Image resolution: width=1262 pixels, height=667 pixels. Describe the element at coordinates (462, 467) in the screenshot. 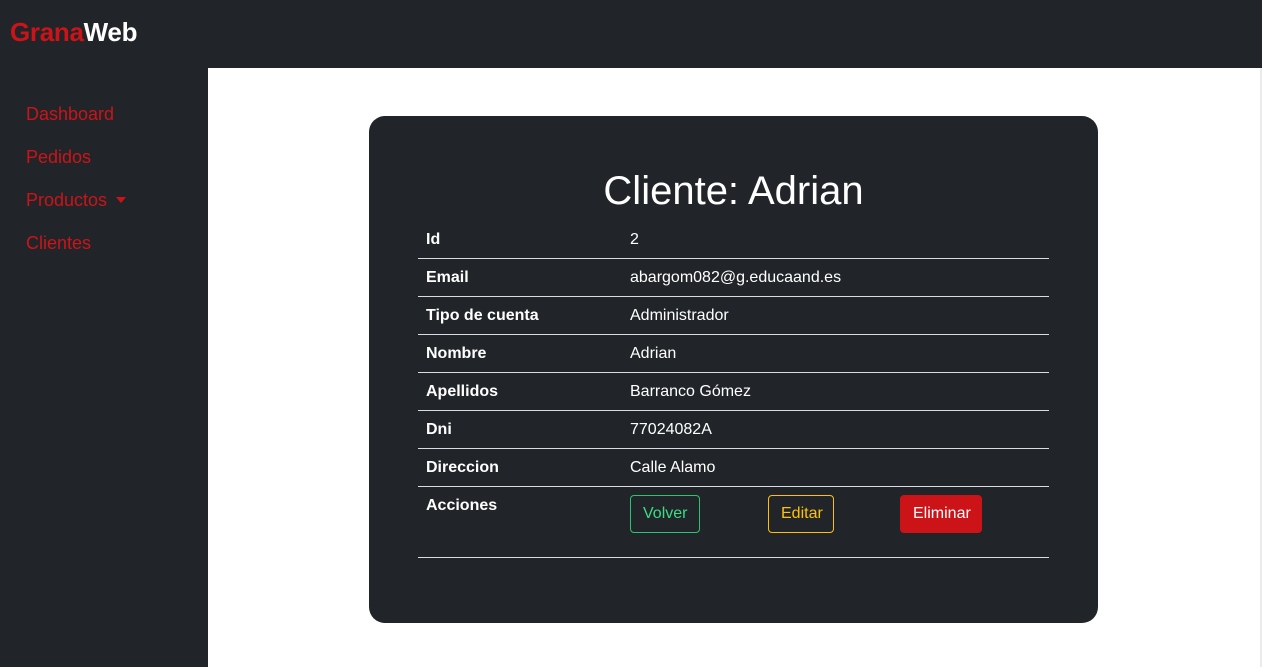

I see `detail-key: Direccion` at that location.